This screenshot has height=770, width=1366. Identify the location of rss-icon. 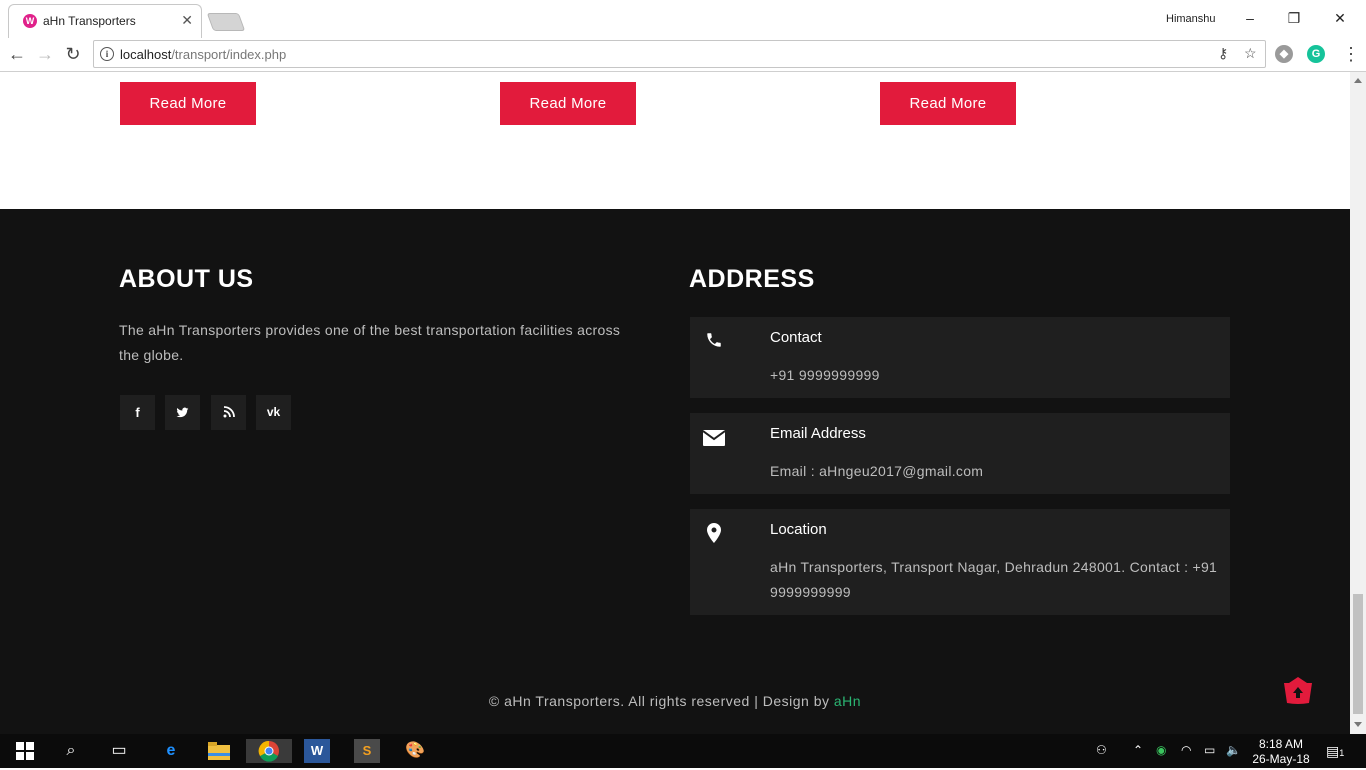
(228, 412).